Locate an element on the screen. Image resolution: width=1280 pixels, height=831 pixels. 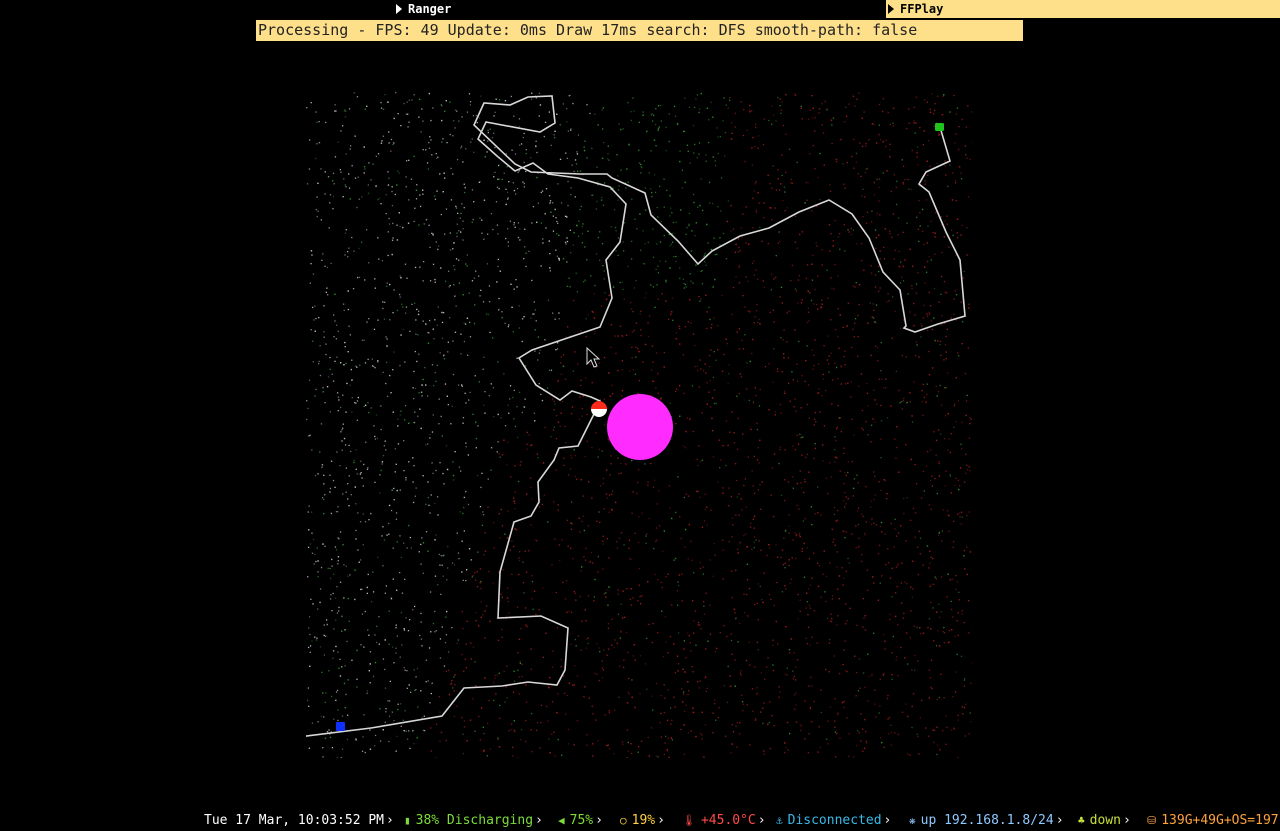
tab-ranger: Ranger is located at coordinates (637, 9).